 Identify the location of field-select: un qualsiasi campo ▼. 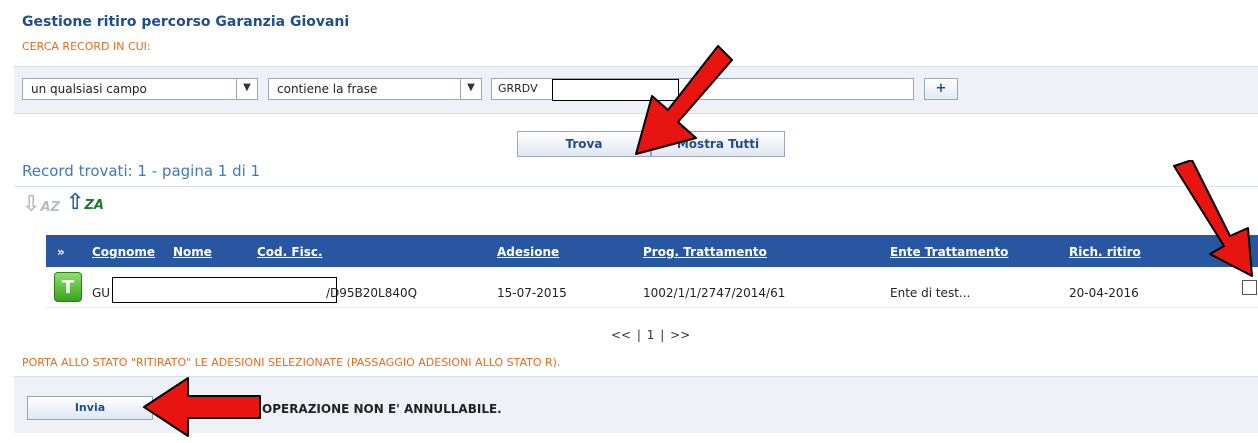
(140, 89).